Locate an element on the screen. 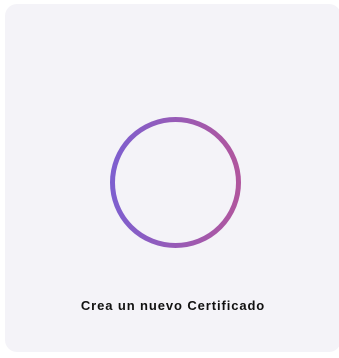  add-circle-icon is located at coordinates (175, 182).